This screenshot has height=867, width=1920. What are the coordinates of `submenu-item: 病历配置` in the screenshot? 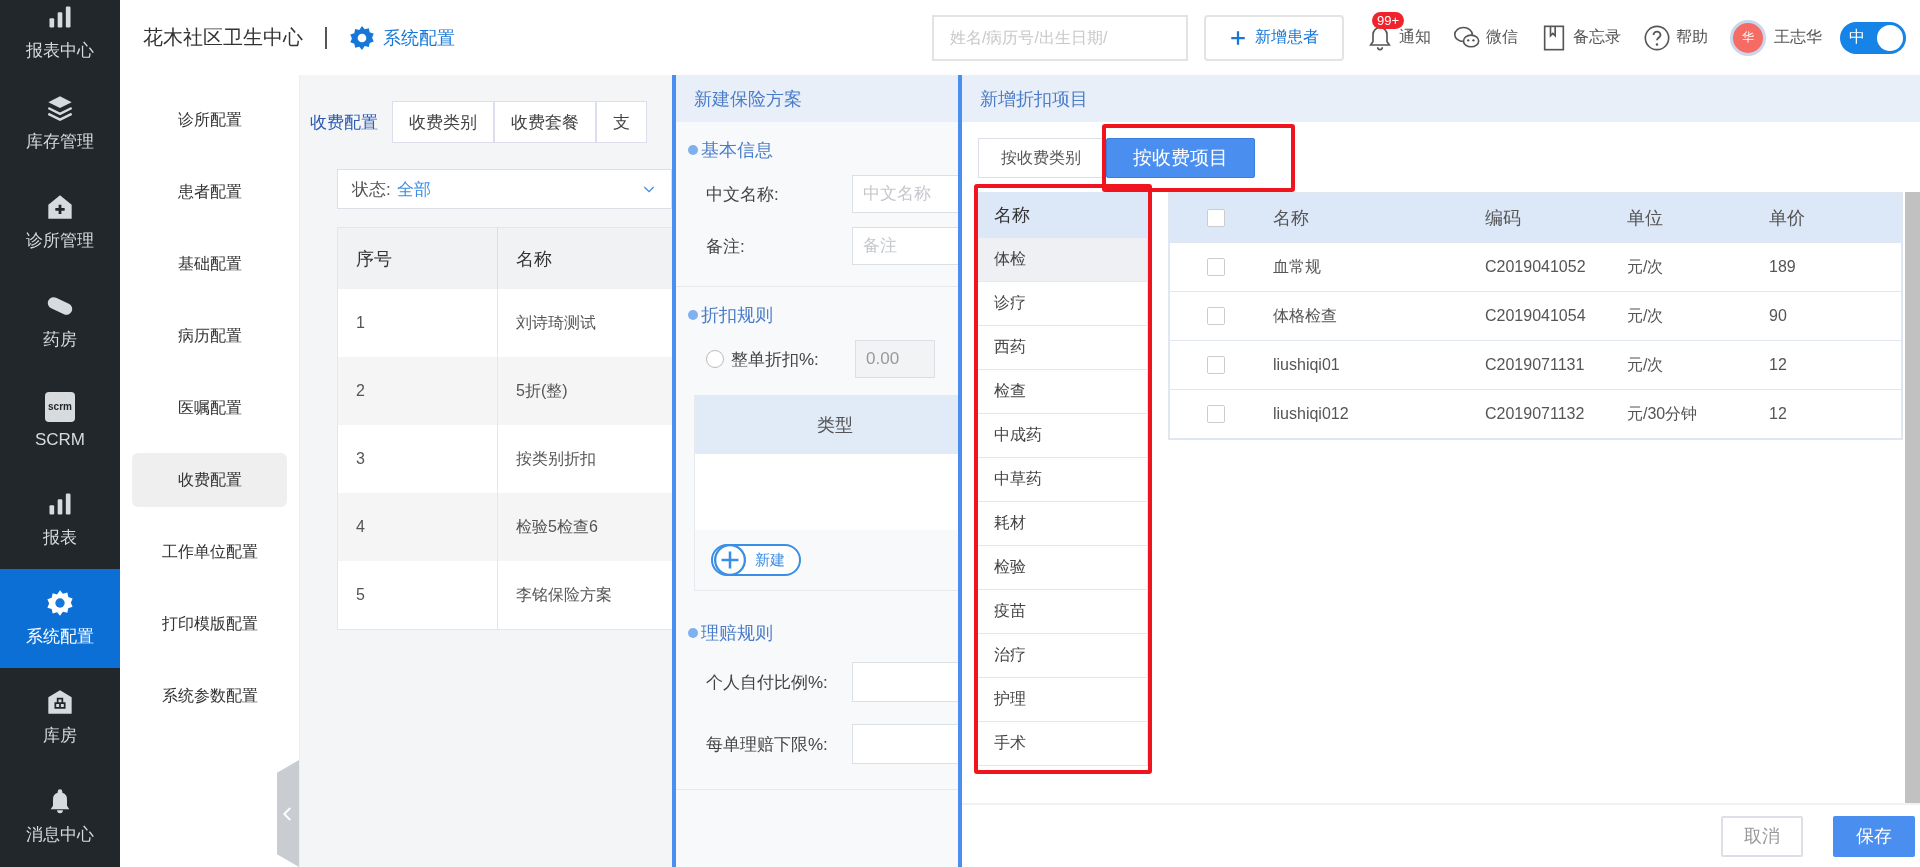 It's located at (209, 336).